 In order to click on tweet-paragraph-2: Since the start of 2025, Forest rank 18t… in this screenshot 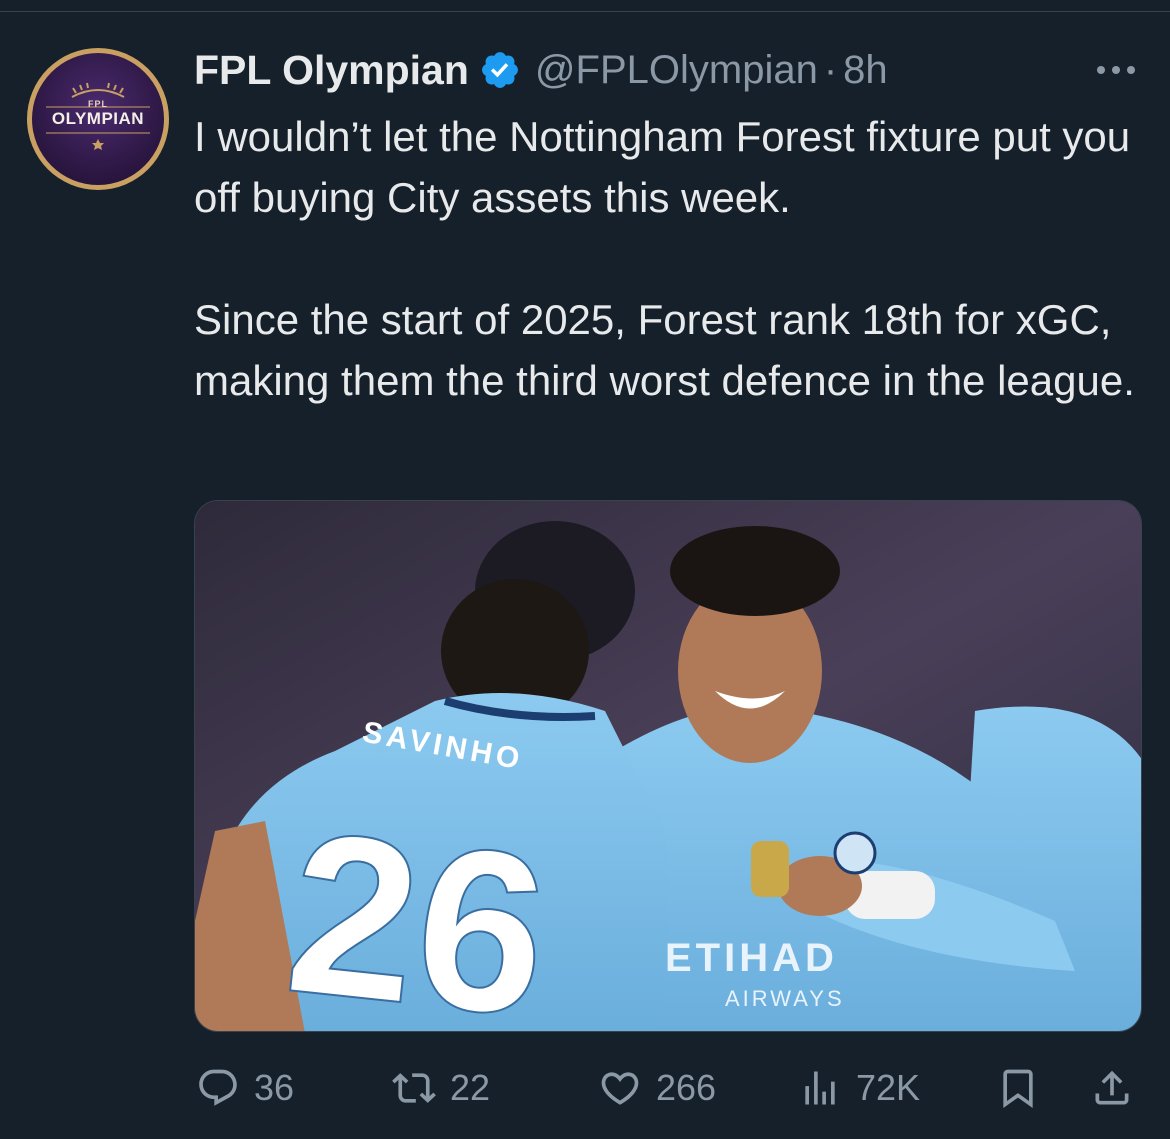, I will do `click(664, 350)`.